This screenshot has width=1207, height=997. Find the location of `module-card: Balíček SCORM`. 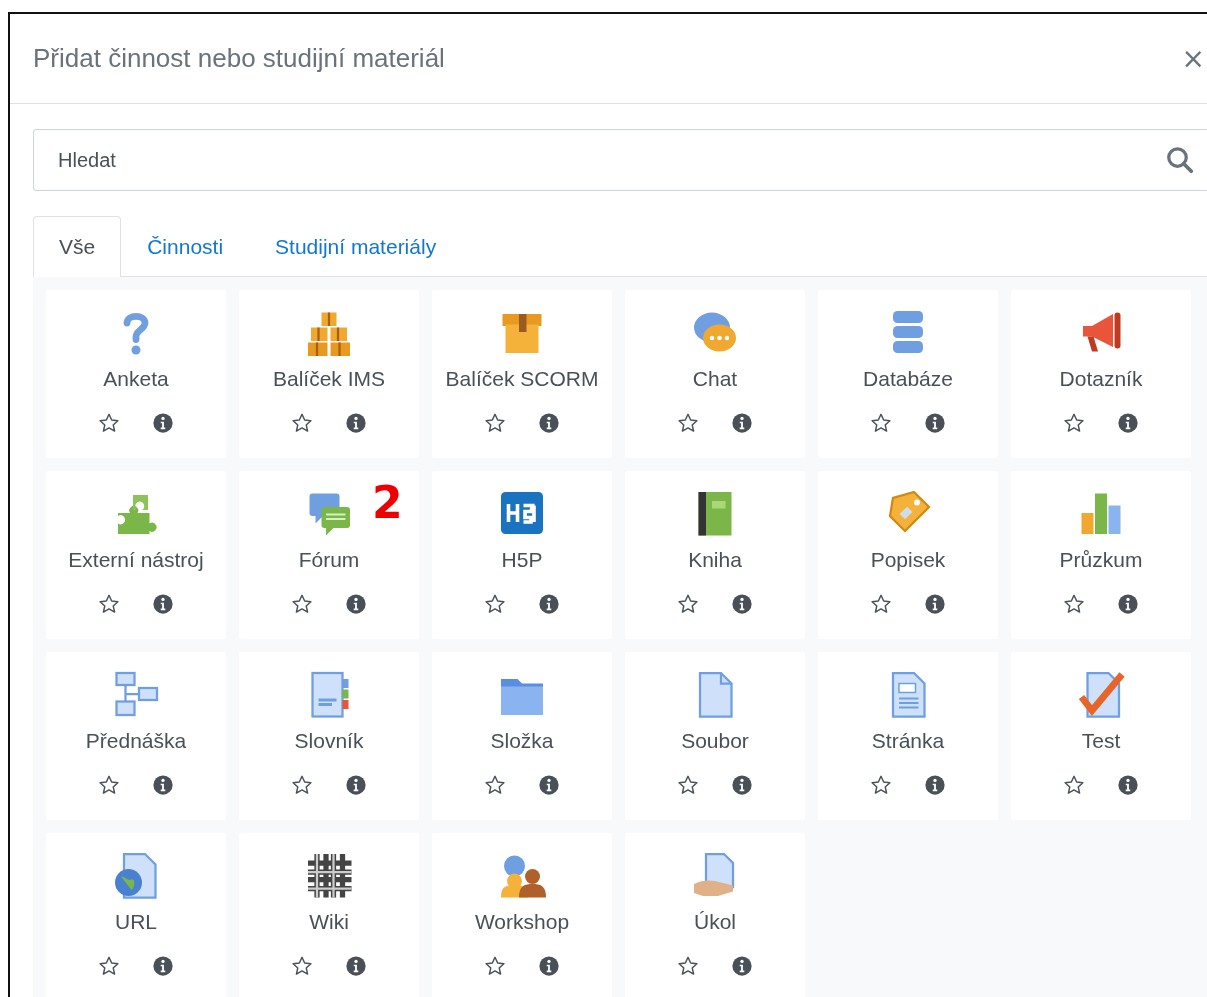

module-card: Balíček SCORM is located at coordinates (522, 374).